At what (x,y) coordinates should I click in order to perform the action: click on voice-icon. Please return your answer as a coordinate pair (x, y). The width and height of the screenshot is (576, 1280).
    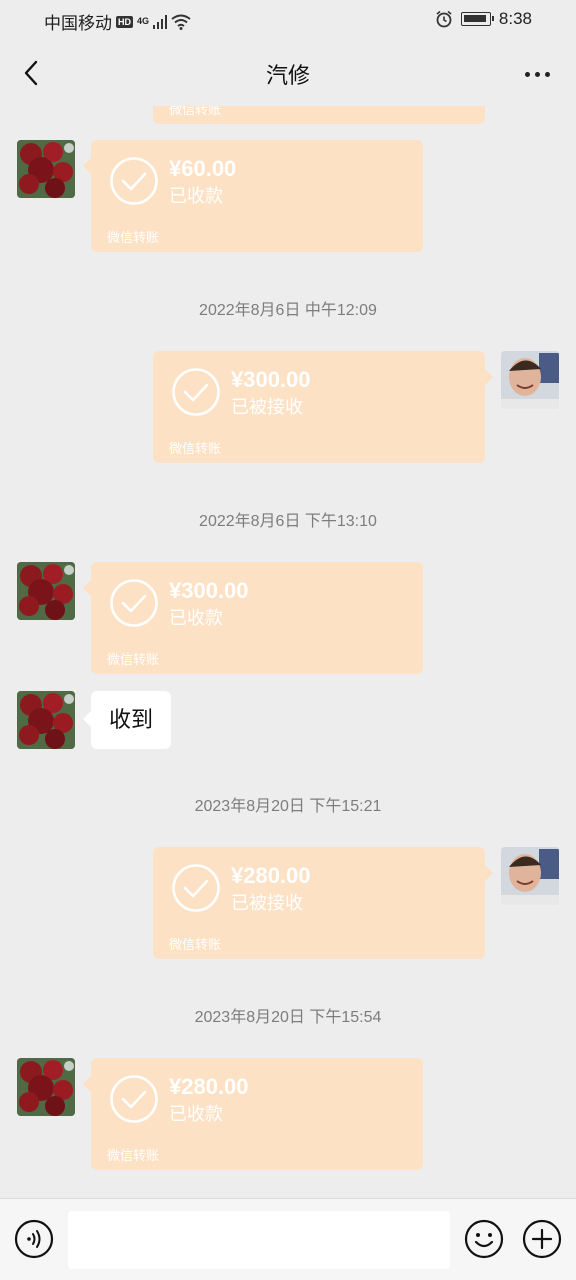
    Looking at the image, I should click on (34, 1239).